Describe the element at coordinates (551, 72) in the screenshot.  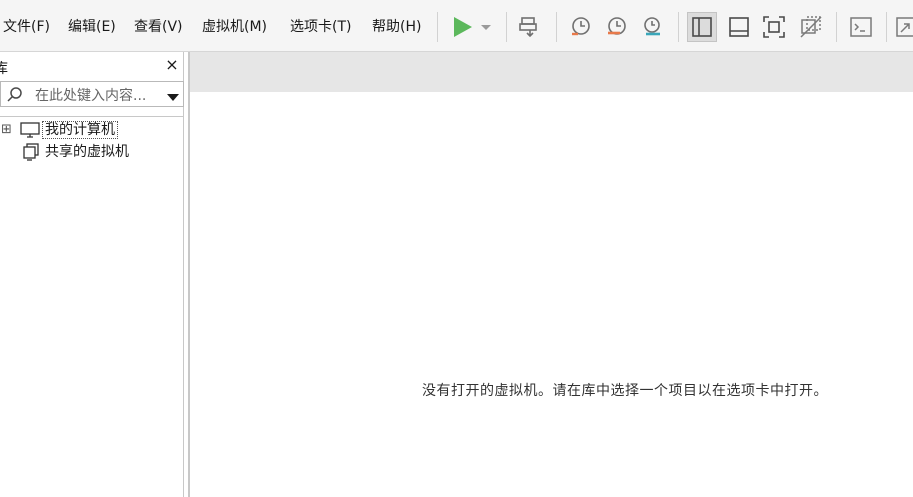
I see `tab-strip` at that location.